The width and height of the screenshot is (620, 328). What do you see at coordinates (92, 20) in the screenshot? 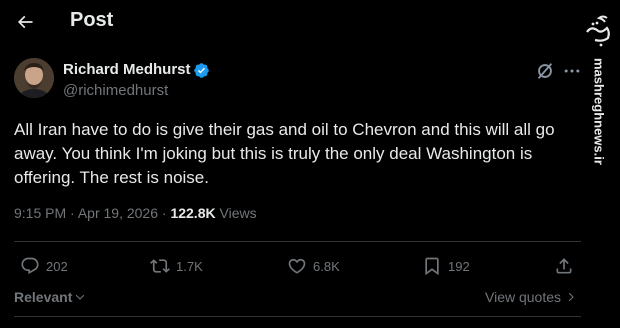
I see `page-title: Post` at bounding box center [92, 20].